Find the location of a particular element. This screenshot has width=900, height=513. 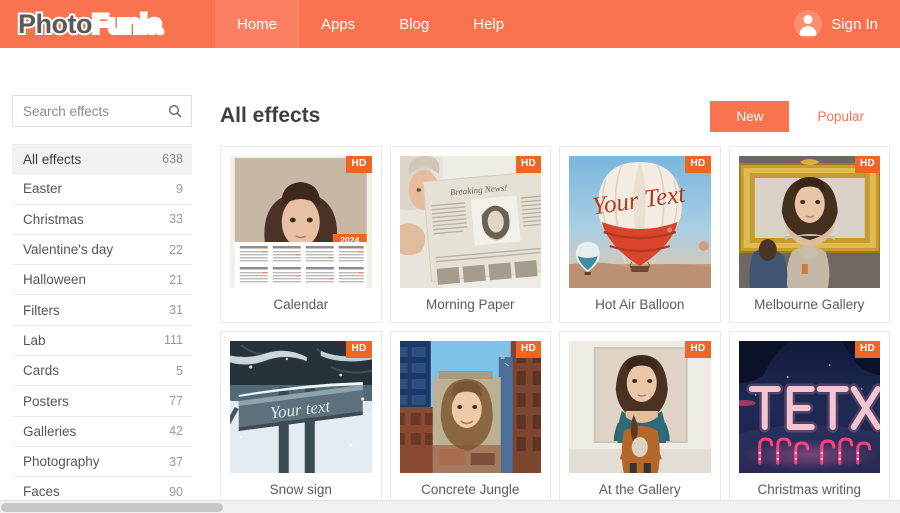

sidebar-item-count: 42 is located at coordinates (176, 431).